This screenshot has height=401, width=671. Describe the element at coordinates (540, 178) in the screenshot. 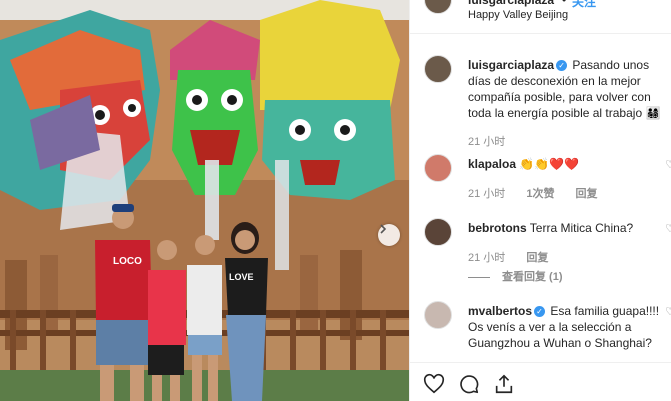

I see `comment-item: klapaloa 👏👏❤️❤️ ♡ 21 小时 1次赞 回复` at that location.